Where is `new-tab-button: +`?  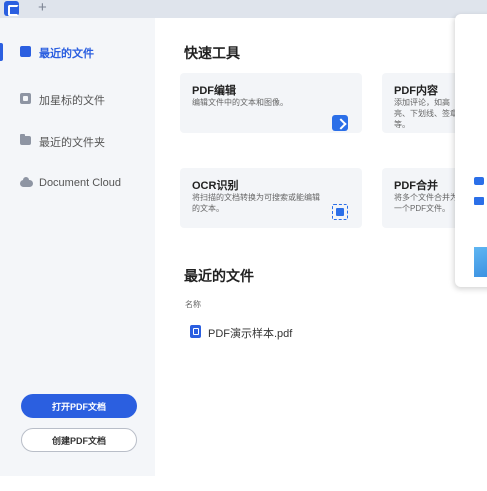
new-tab-button: + is located at coordinates (42, 8).